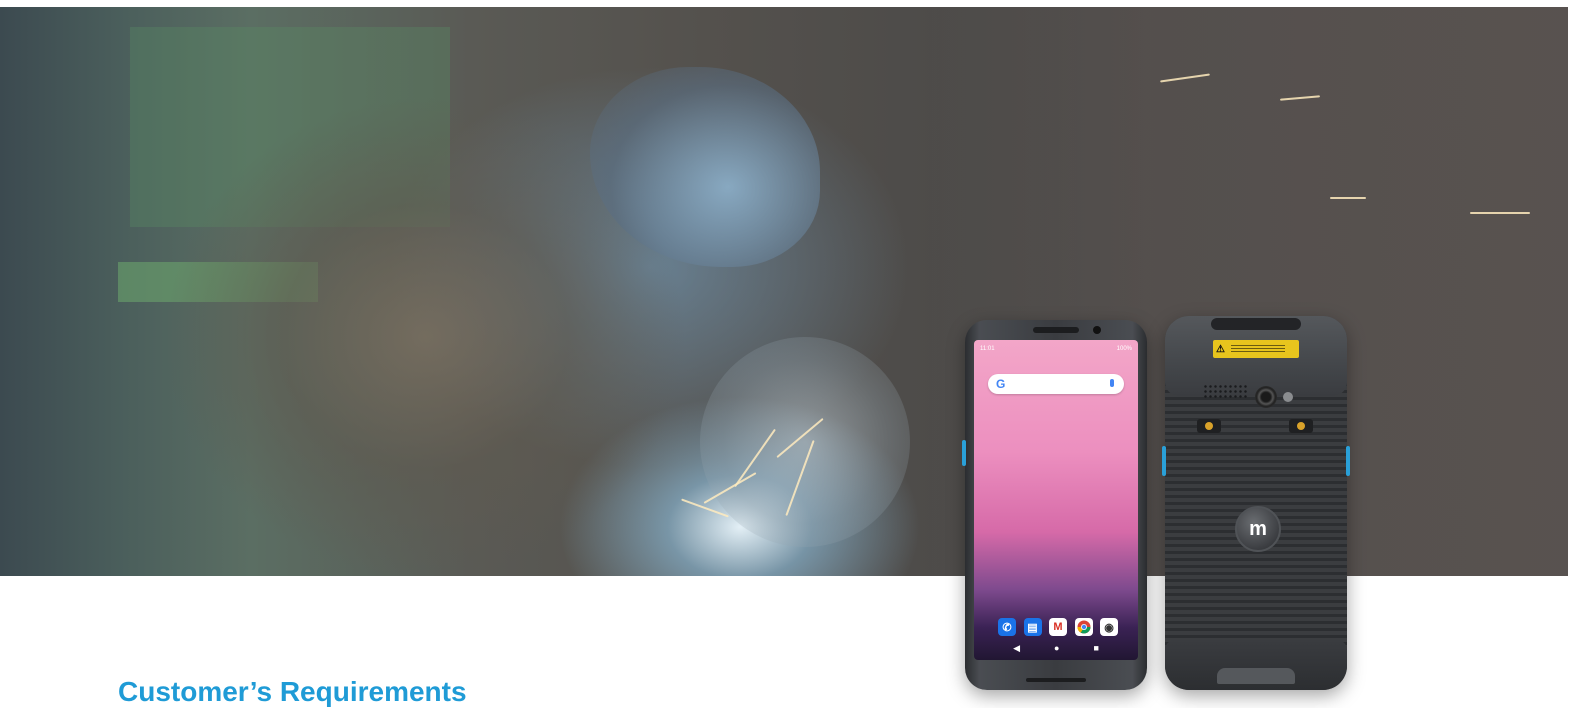 The image size is (1588, 708). I want to click on app-dock: ✆ ▤ M ◉, so click(1058, 627).